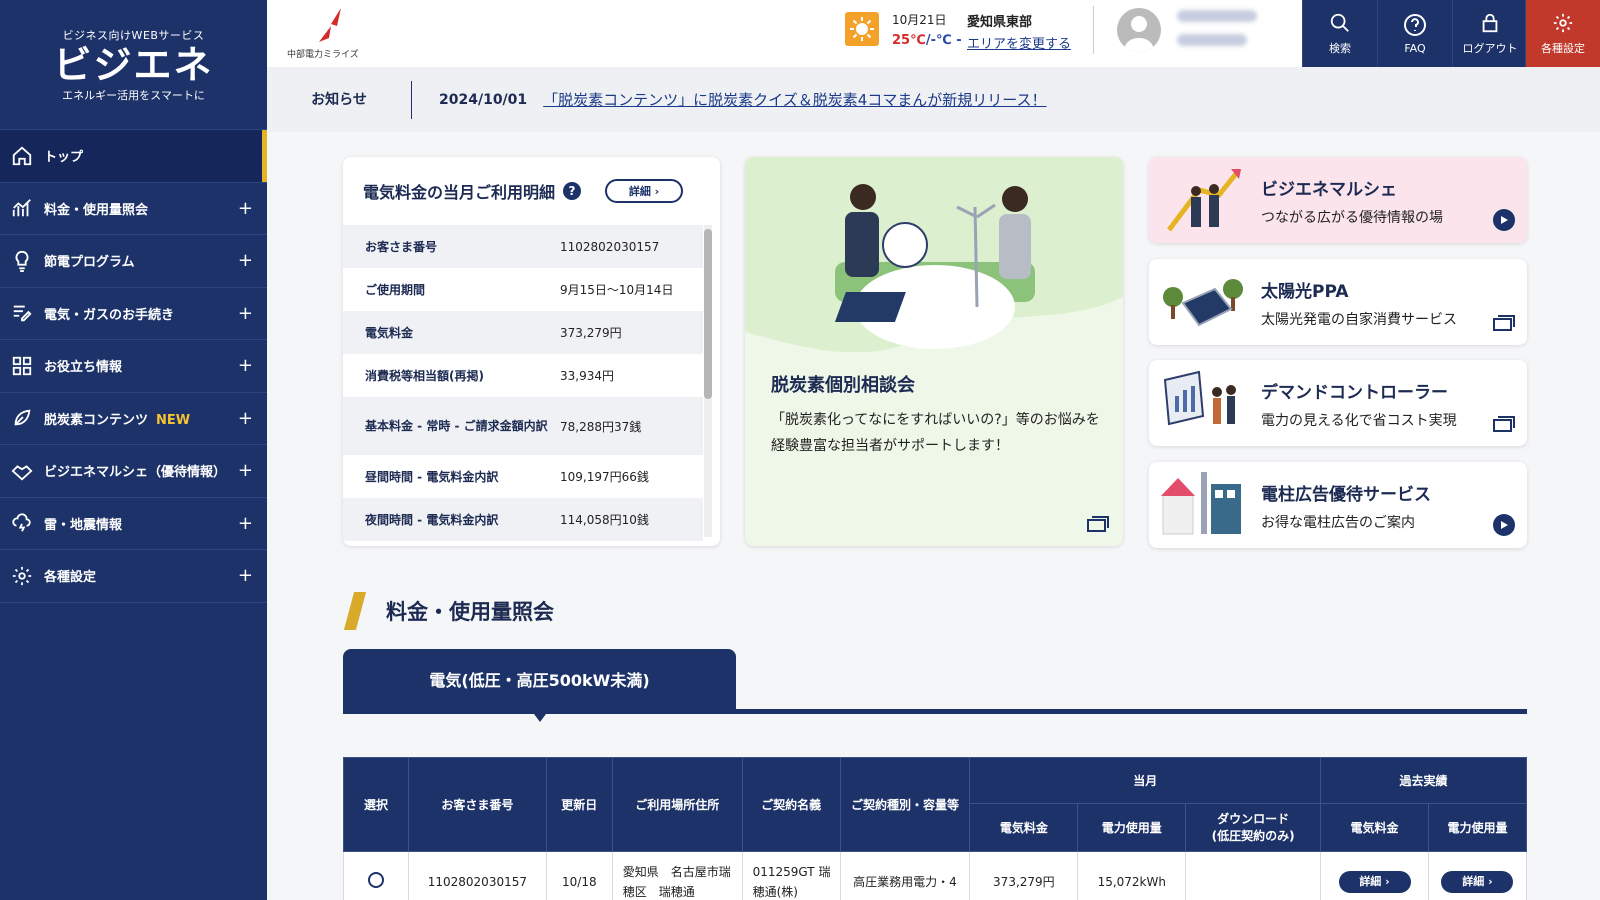  I want to click on settings-button: 各種設定, so click(1562, 33).